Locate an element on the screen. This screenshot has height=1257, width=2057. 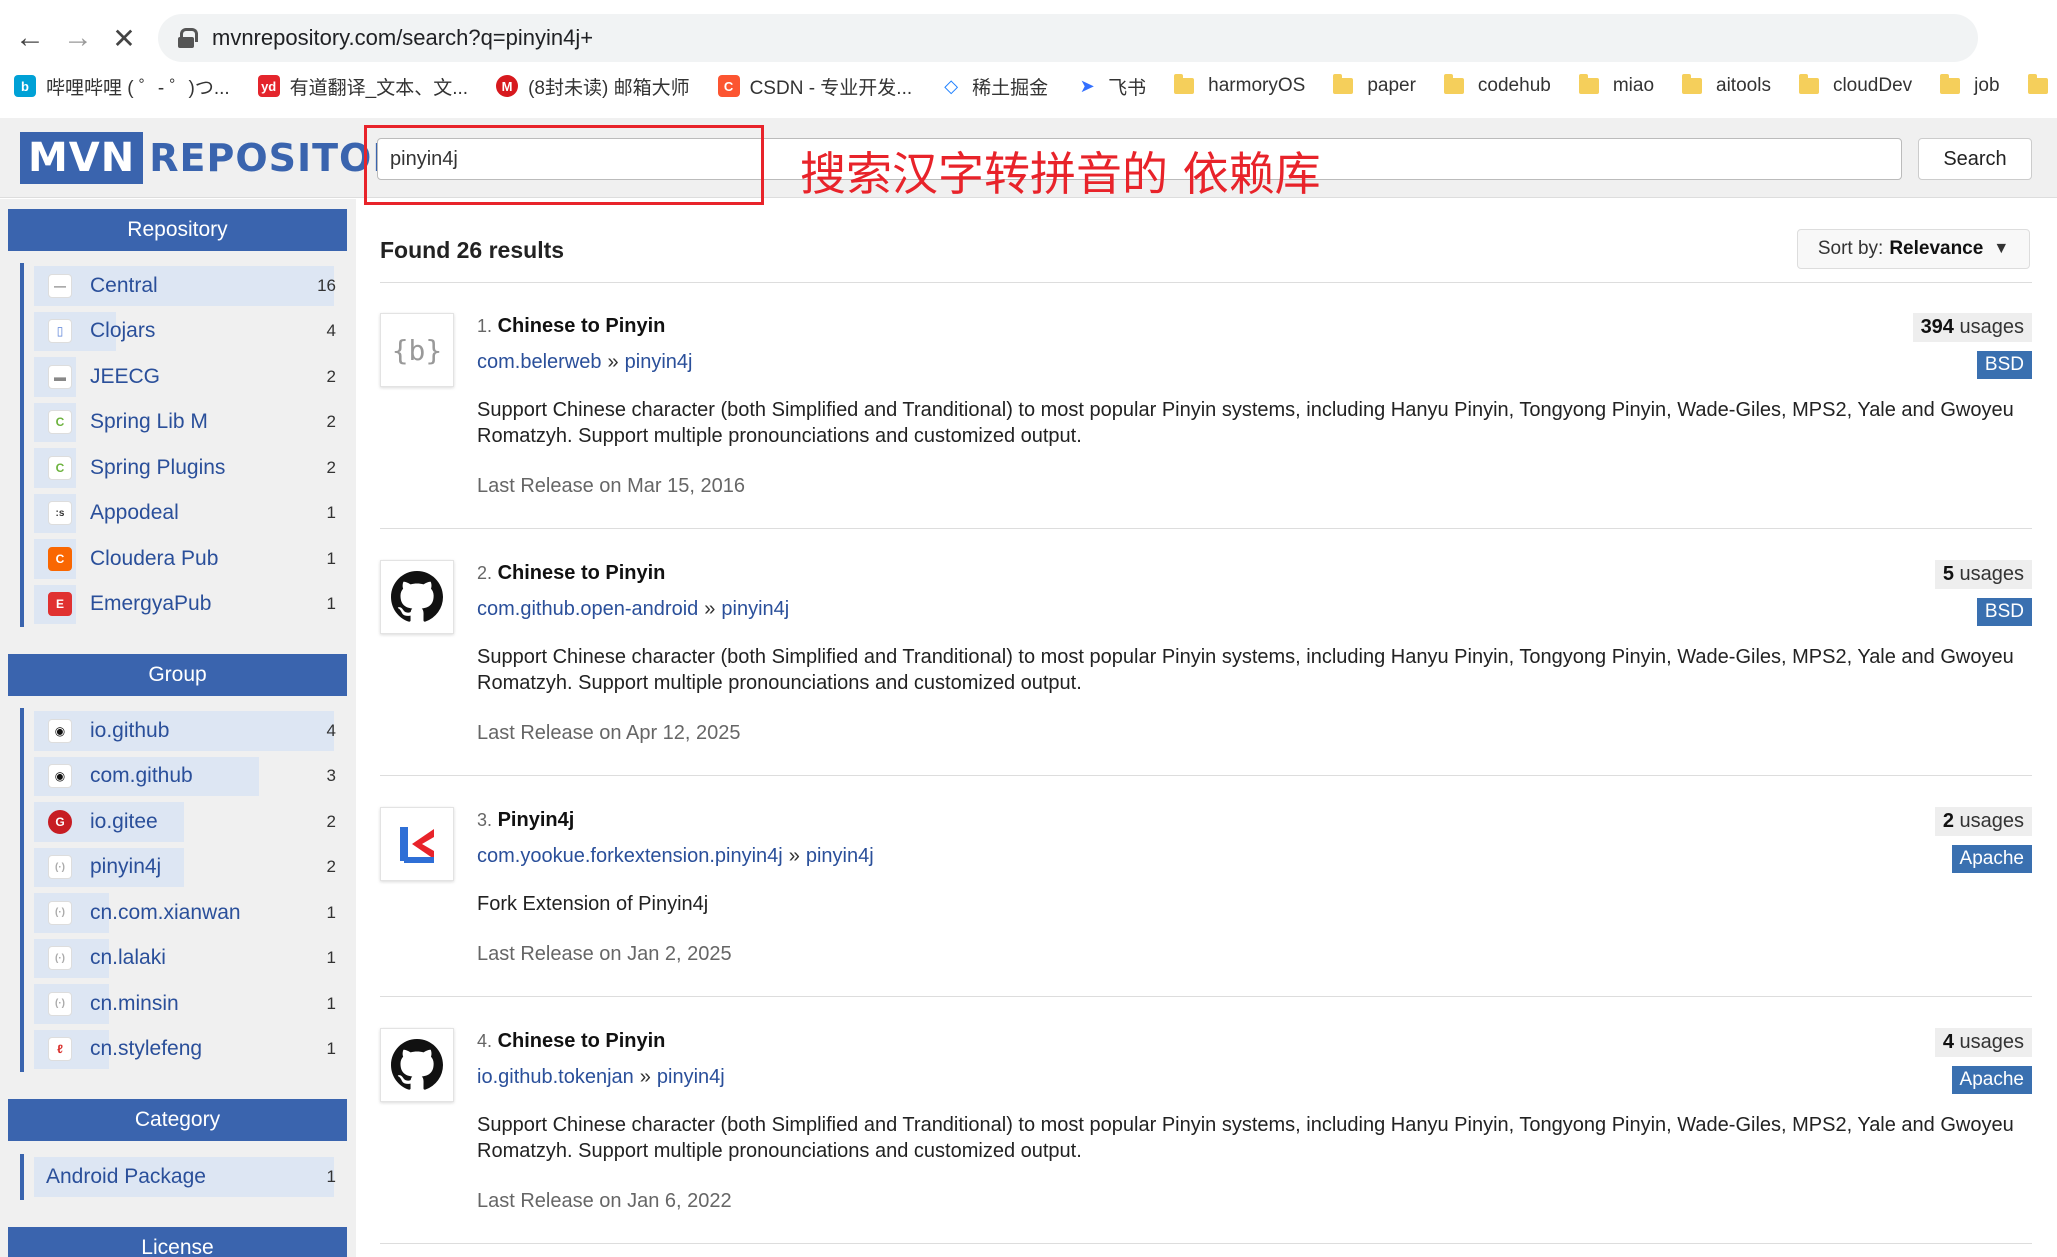
sidebar-item-cn-stylefeng: ℓ cn.stylefeng 1 is located at coordinates (181, 1050).